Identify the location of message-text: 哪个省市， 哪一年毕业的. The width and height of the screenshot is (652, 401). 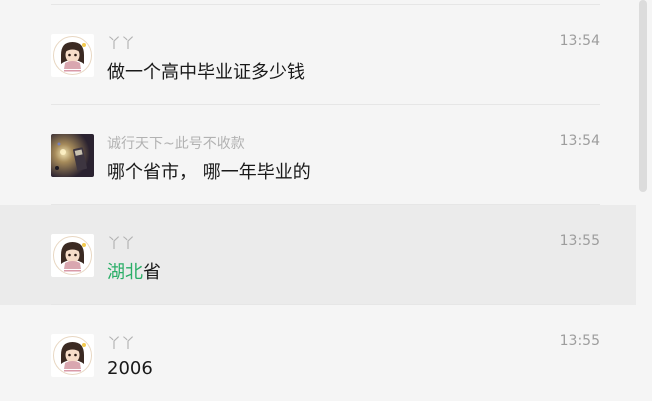
(209, 172).